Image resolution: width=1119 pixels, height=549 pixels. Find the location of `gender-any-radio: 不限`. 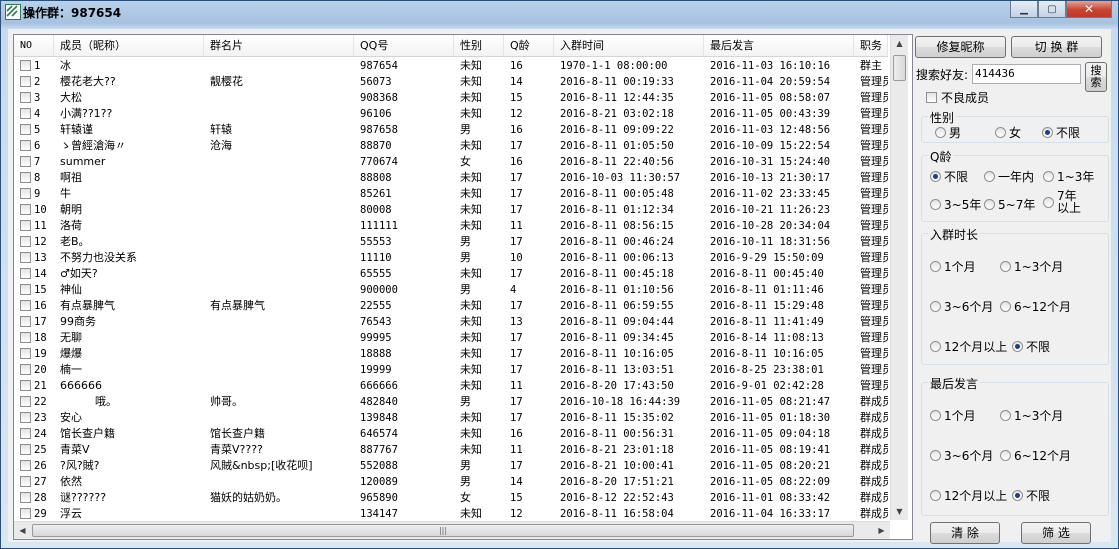

gender-any-radio: 不限 is located at coordinates (1061, 132).